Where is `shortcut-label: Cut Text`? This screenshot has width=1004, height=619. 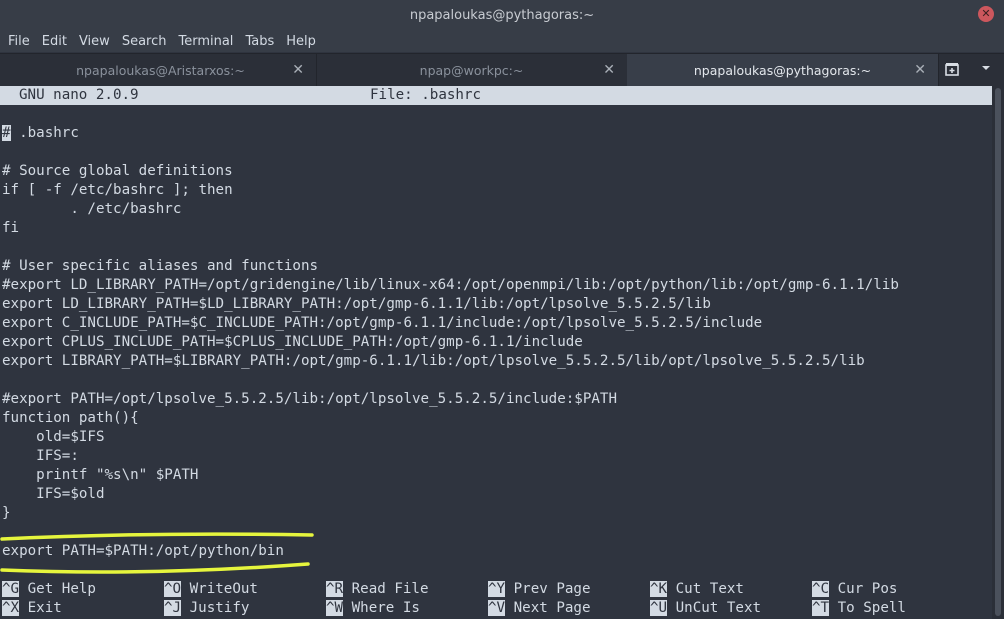
shortcut-label: Cut Text is located at coordinates (709, 589).